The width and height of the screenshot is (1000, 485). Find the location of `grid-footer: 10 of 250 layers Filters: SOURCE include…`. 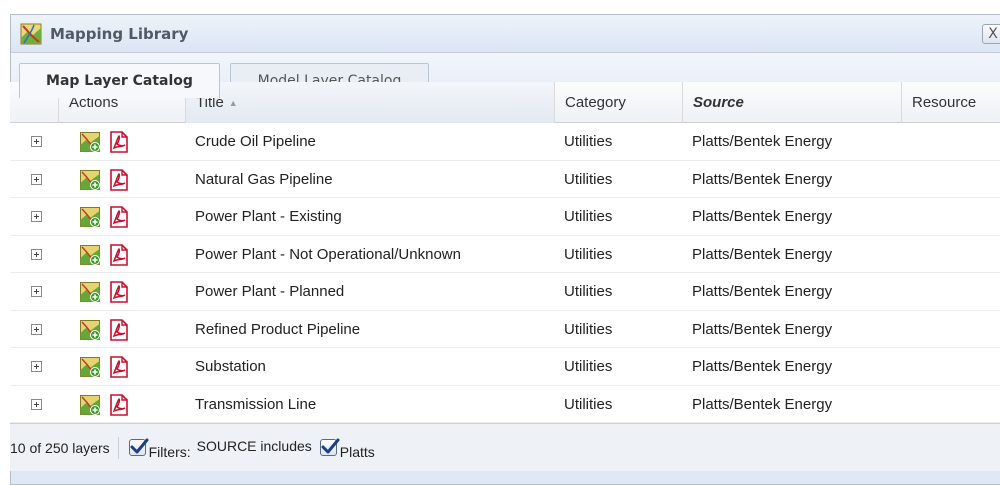

grid-footer: 10 of 250 layers Filters: SOURCE include… is located at coordinates (505, 447).